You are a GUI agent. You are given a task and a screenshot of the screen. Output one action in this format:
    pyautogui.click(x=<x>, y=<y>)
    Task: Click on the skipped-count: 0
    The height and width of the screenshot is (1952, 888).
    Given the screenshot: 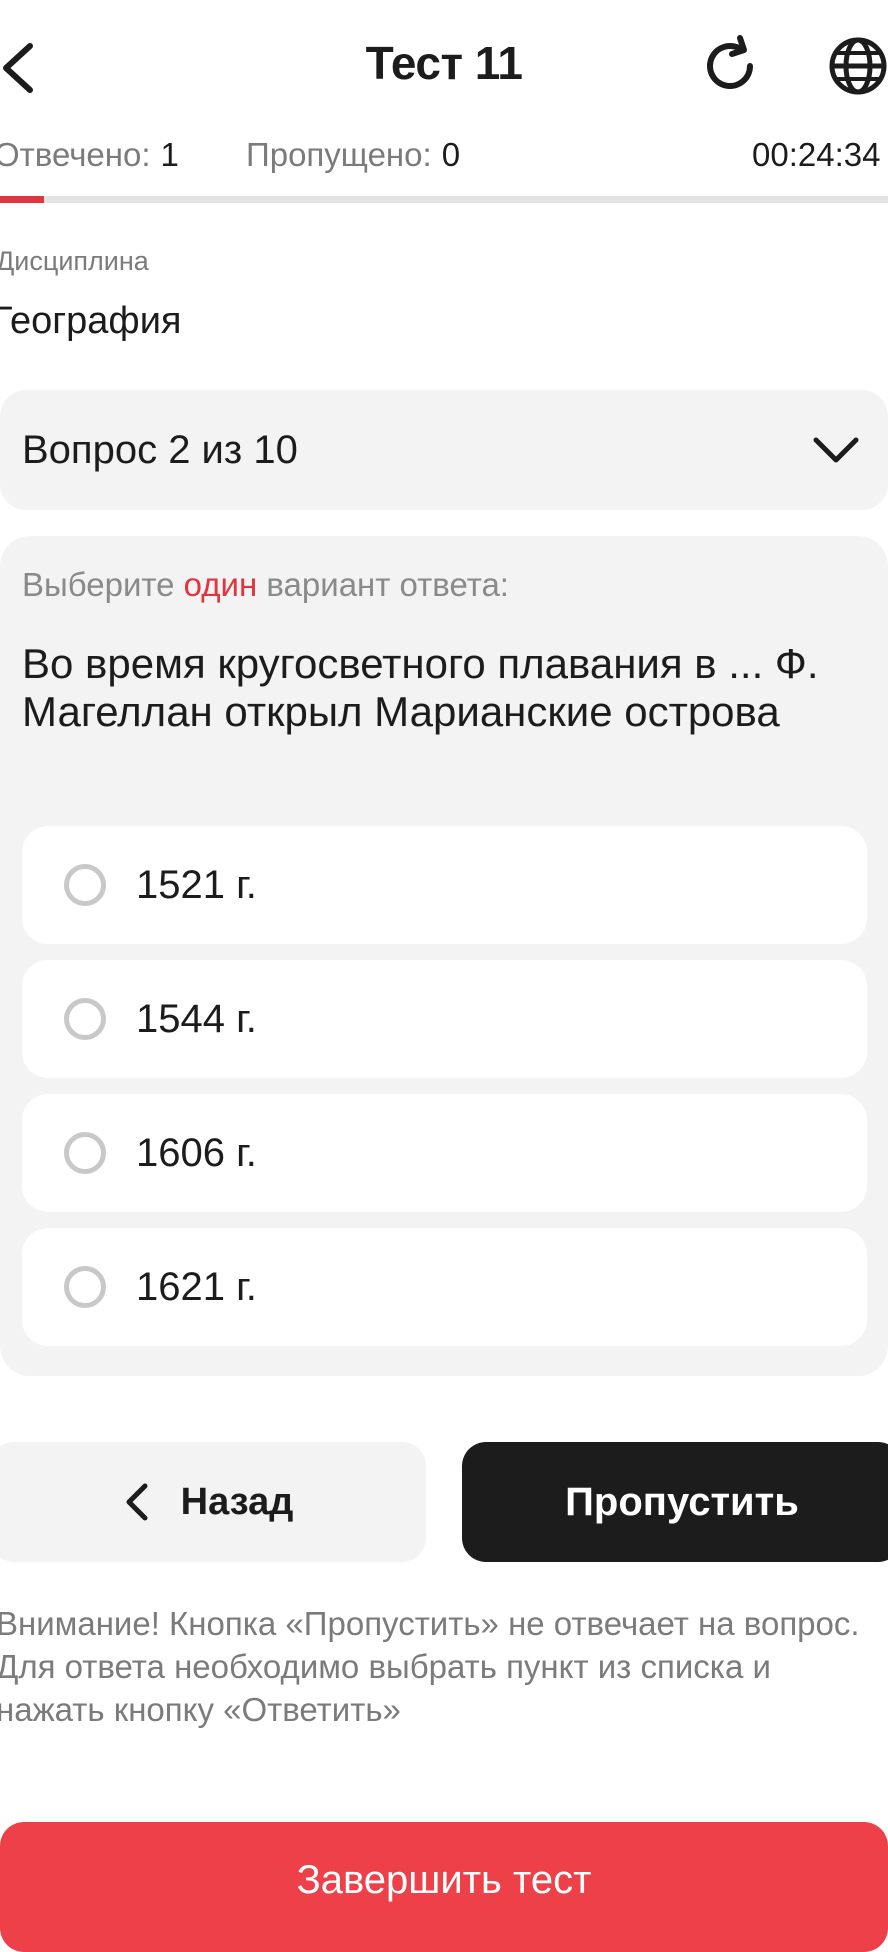 What is the action you would take?
    pyautogui.click(x=451, y=154)
    